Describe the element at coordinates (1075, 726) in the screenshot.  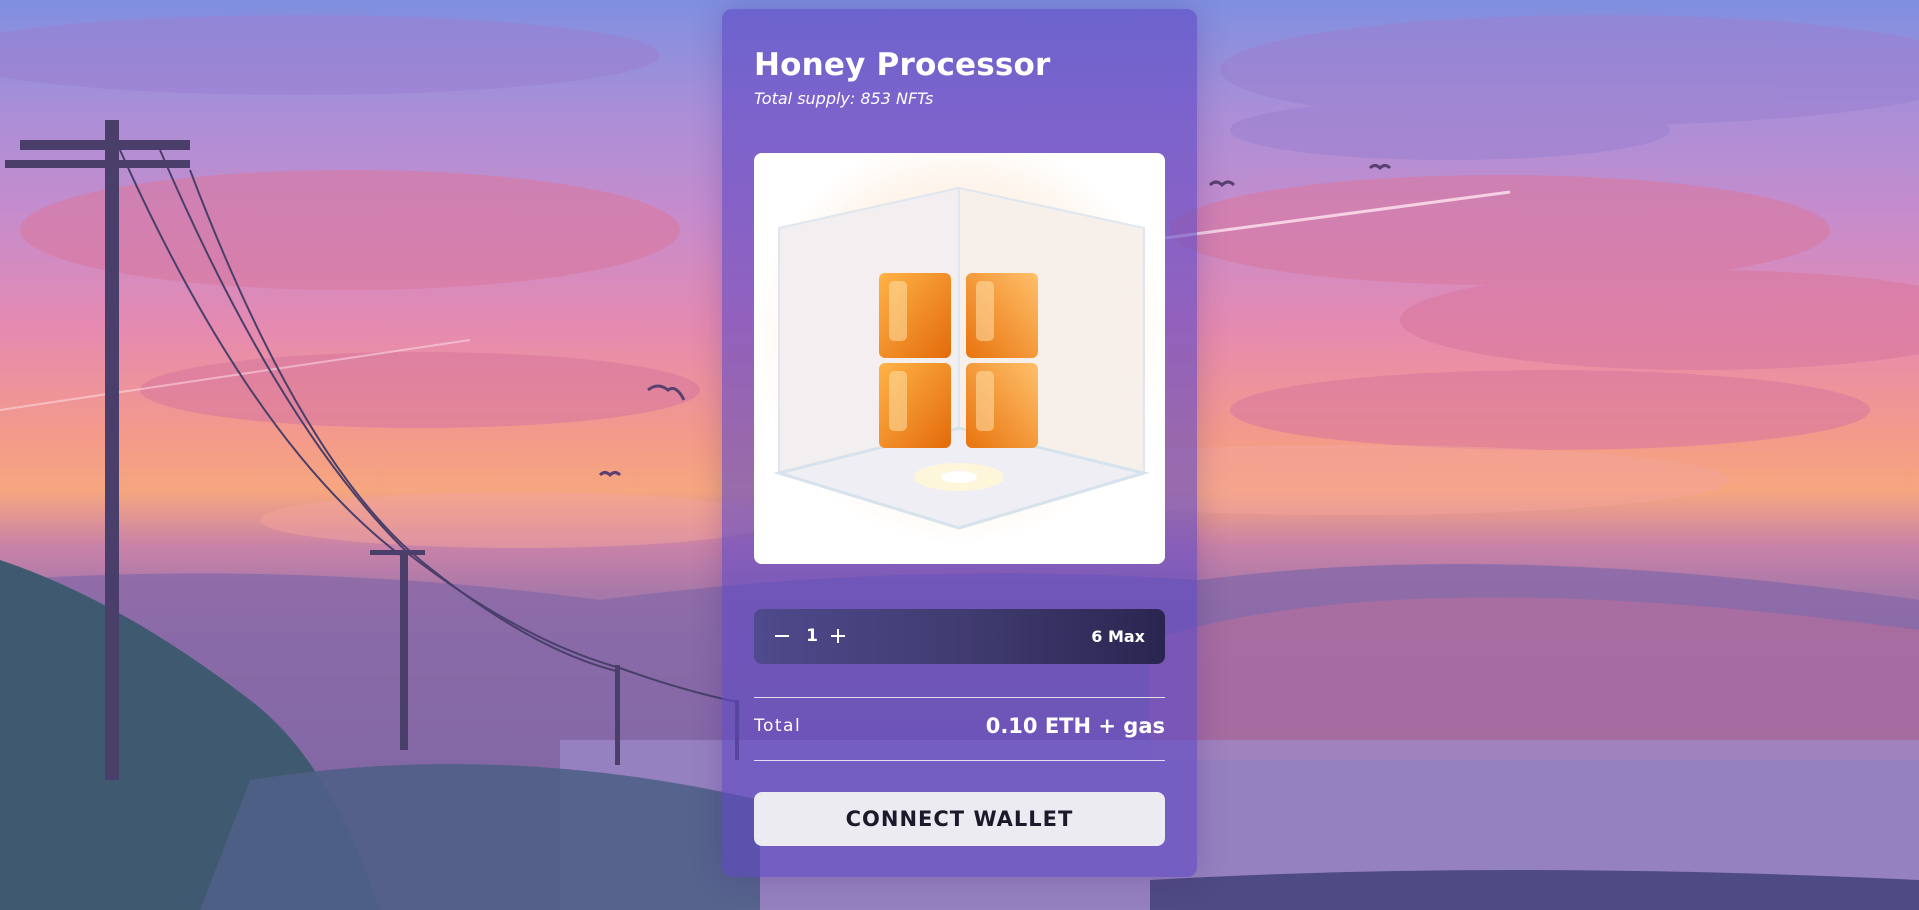
I see `total-price: 0.10 ETH + gas` at that location.